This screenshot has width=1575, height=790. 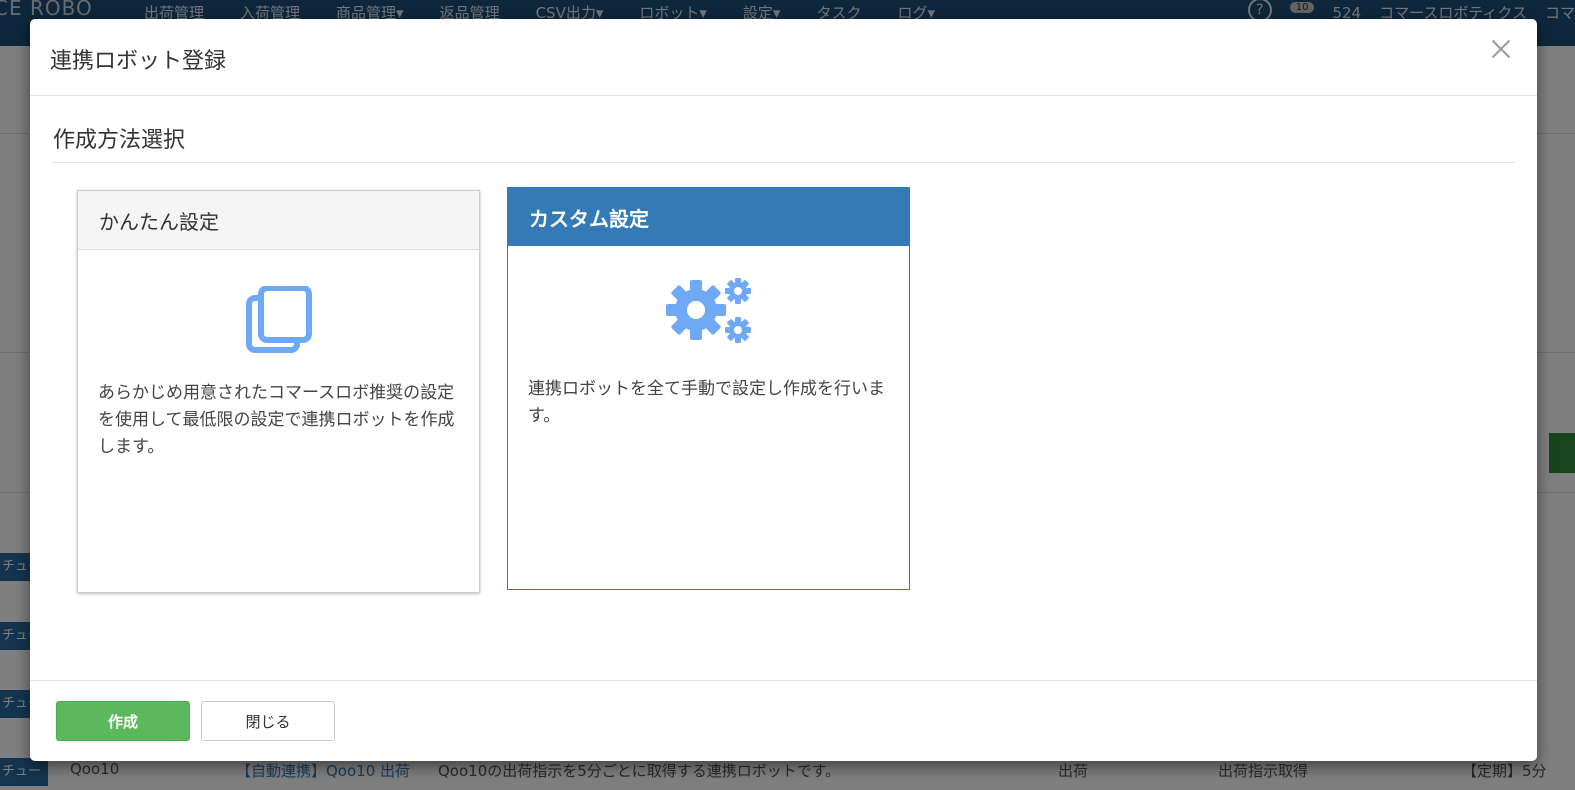 I want to click on copy-icon, so click(x=278, y=320).